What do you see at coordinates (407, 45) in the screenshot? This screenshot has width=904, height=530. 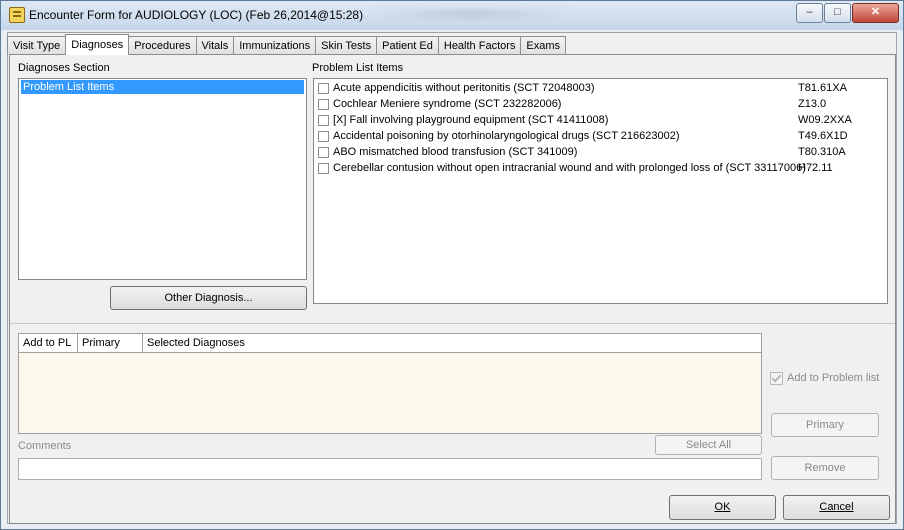 I see `tab-patient-ed: Patient Ed` at bounding box center [407, 45].